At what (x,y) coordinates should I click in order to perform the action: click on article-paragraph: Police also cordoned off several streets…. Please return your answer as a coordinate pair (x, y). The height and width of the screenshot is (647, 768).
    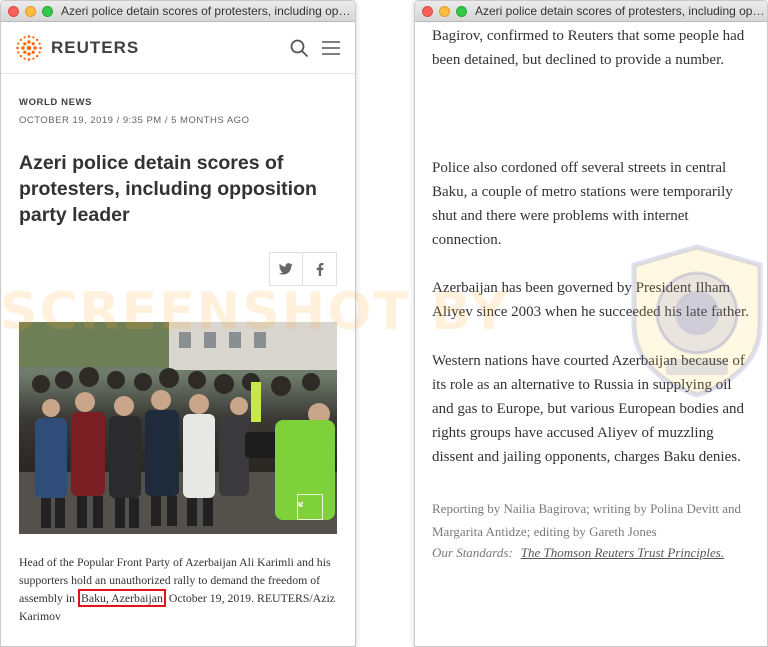
    Looking at the image, I should click on (582, 204).